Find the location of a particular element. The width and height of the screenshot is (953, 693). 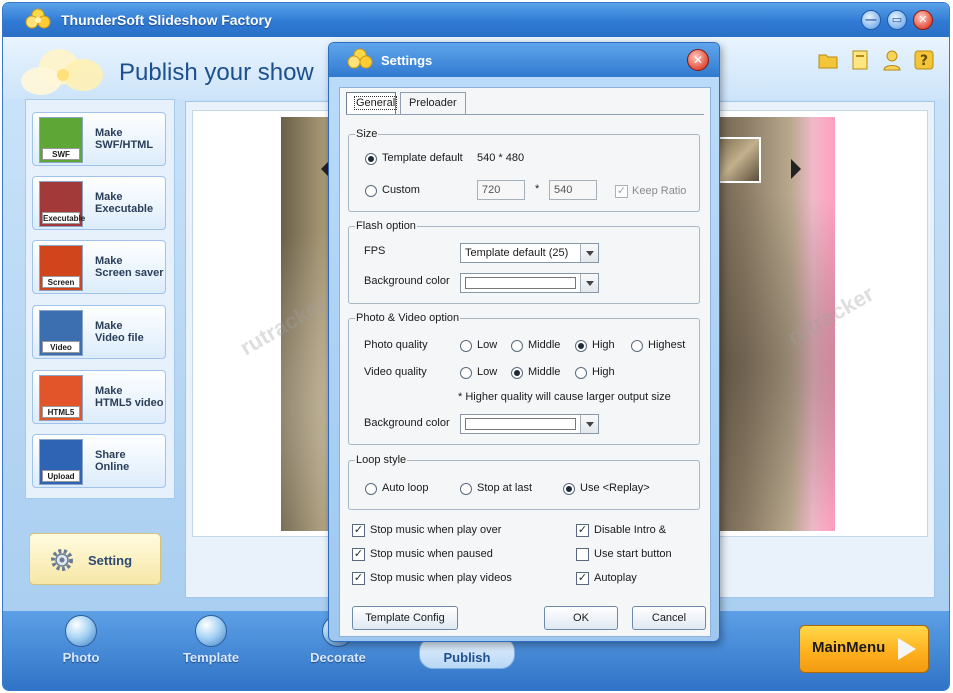

tab-photo: Photo is located at coordinates (81, 643).